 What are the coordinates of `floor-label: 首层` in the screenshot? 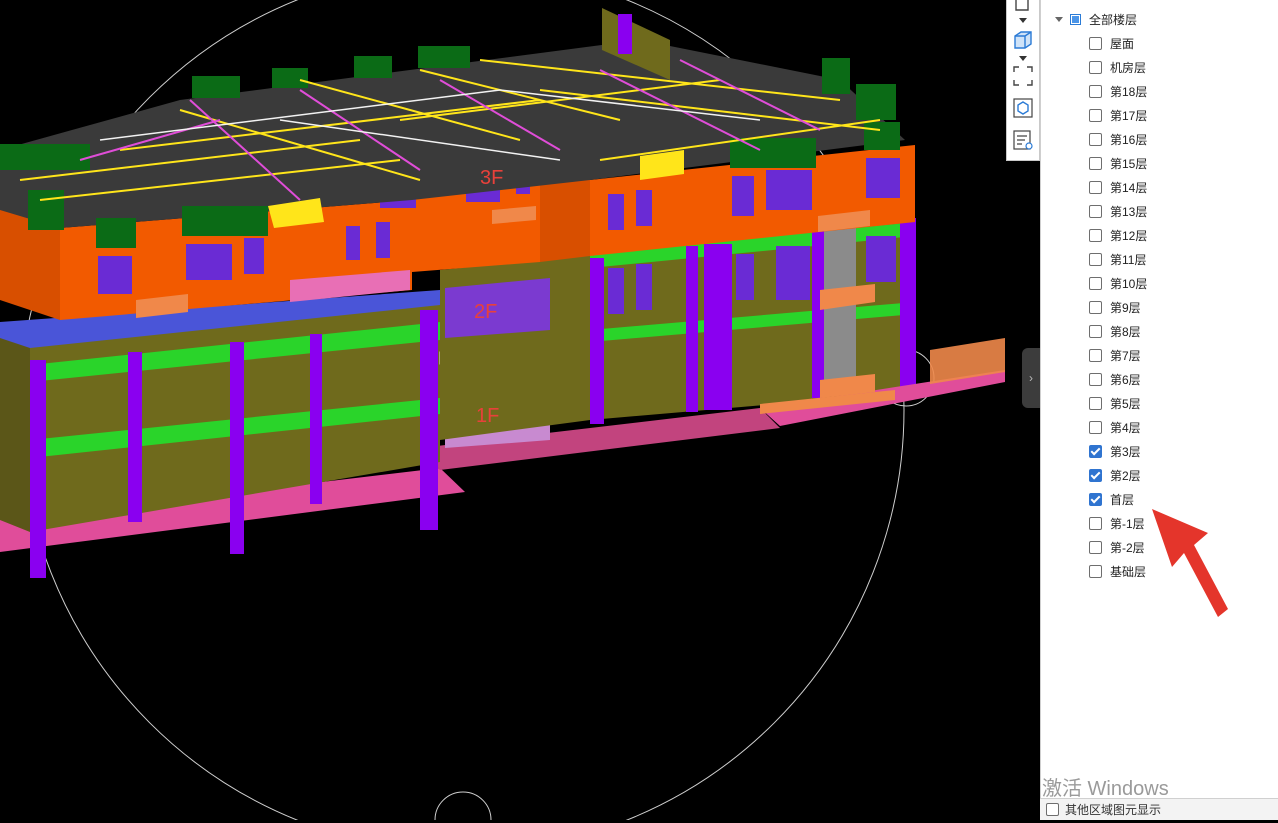 It's located at (1122, 499).